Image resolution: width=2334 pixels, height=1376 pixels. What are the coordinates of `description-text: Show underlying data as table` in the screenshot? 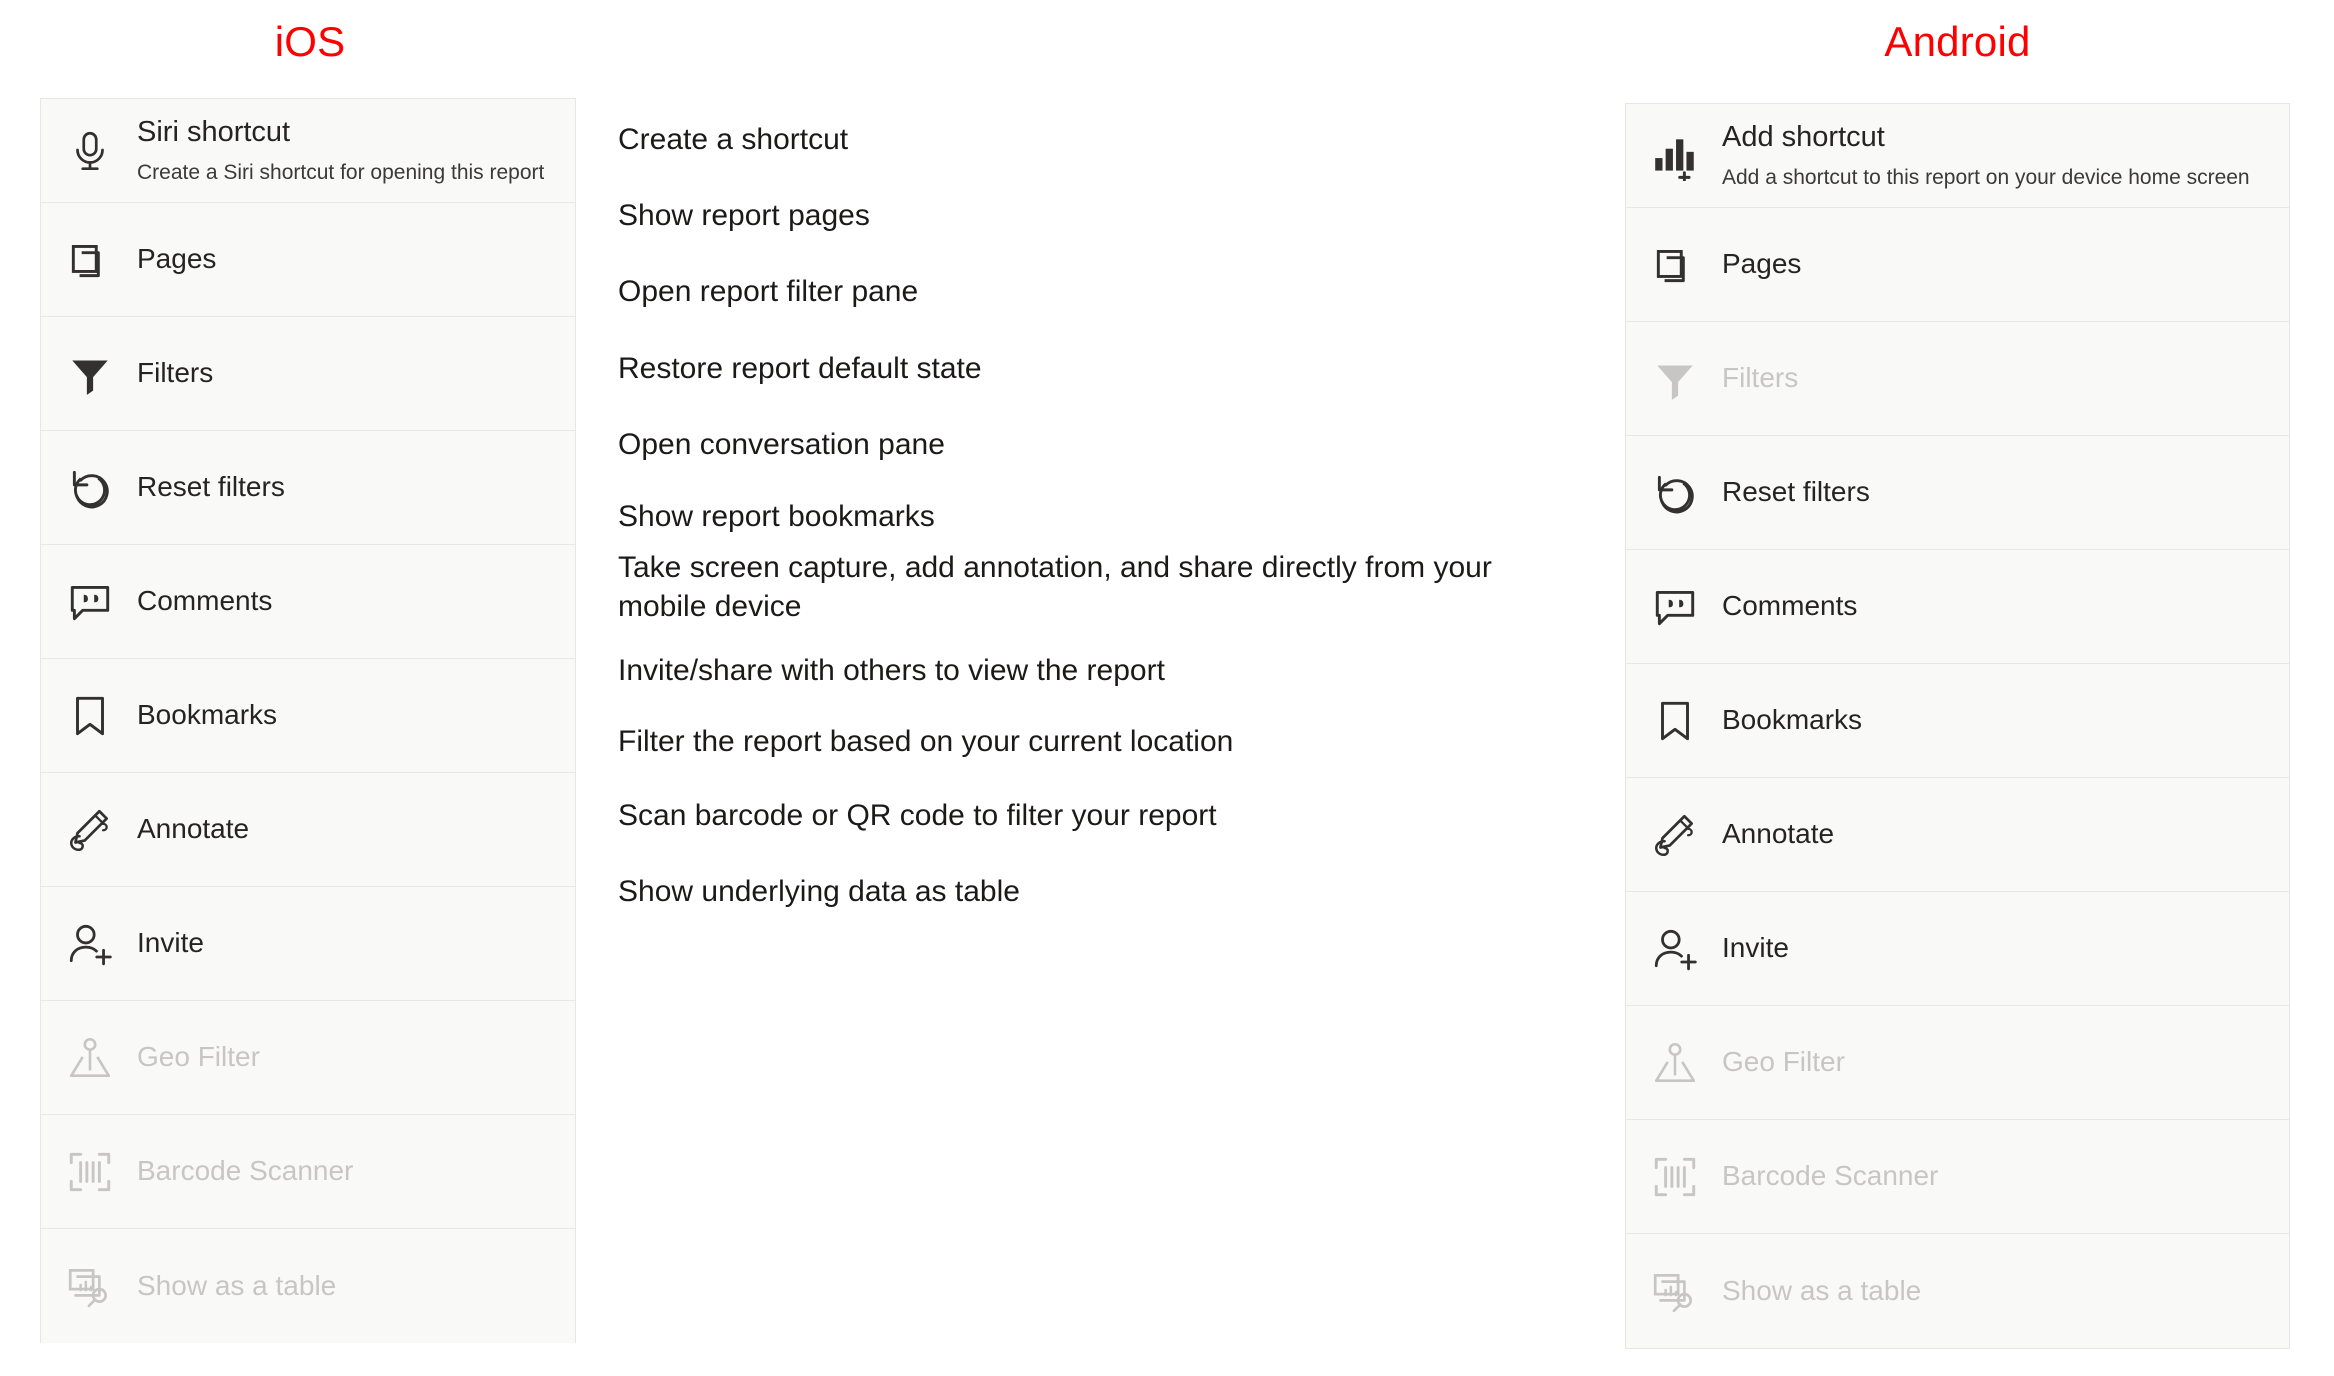 It's located at (819, 891).